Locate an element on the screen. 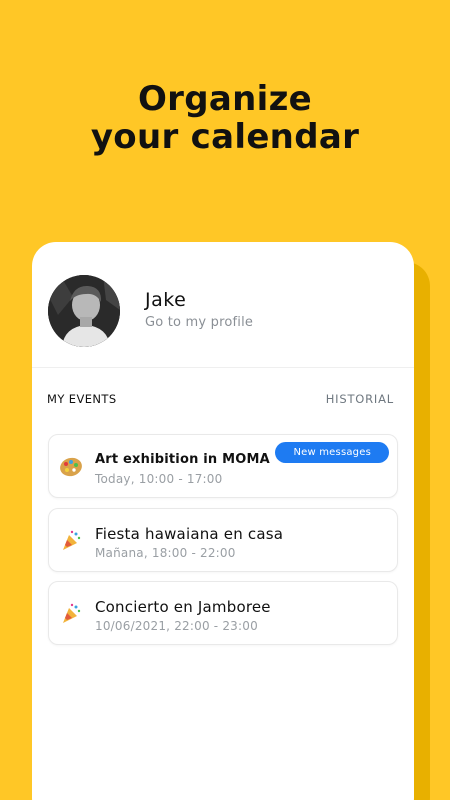  headline-line-1: Organize is located at coordinates (225, 99).